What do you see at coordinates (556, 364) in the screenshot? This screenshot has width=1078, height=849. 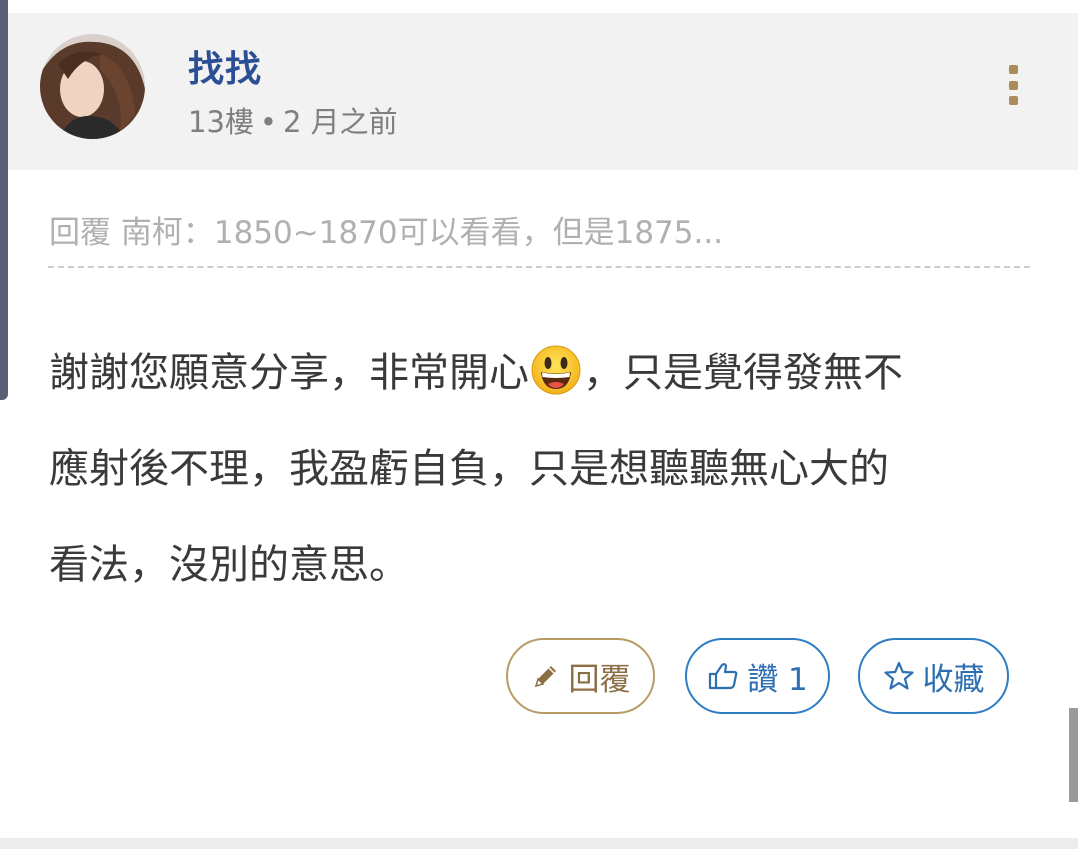 I see `grinning-face-emoji-icon` at bounding box center [556, 364].